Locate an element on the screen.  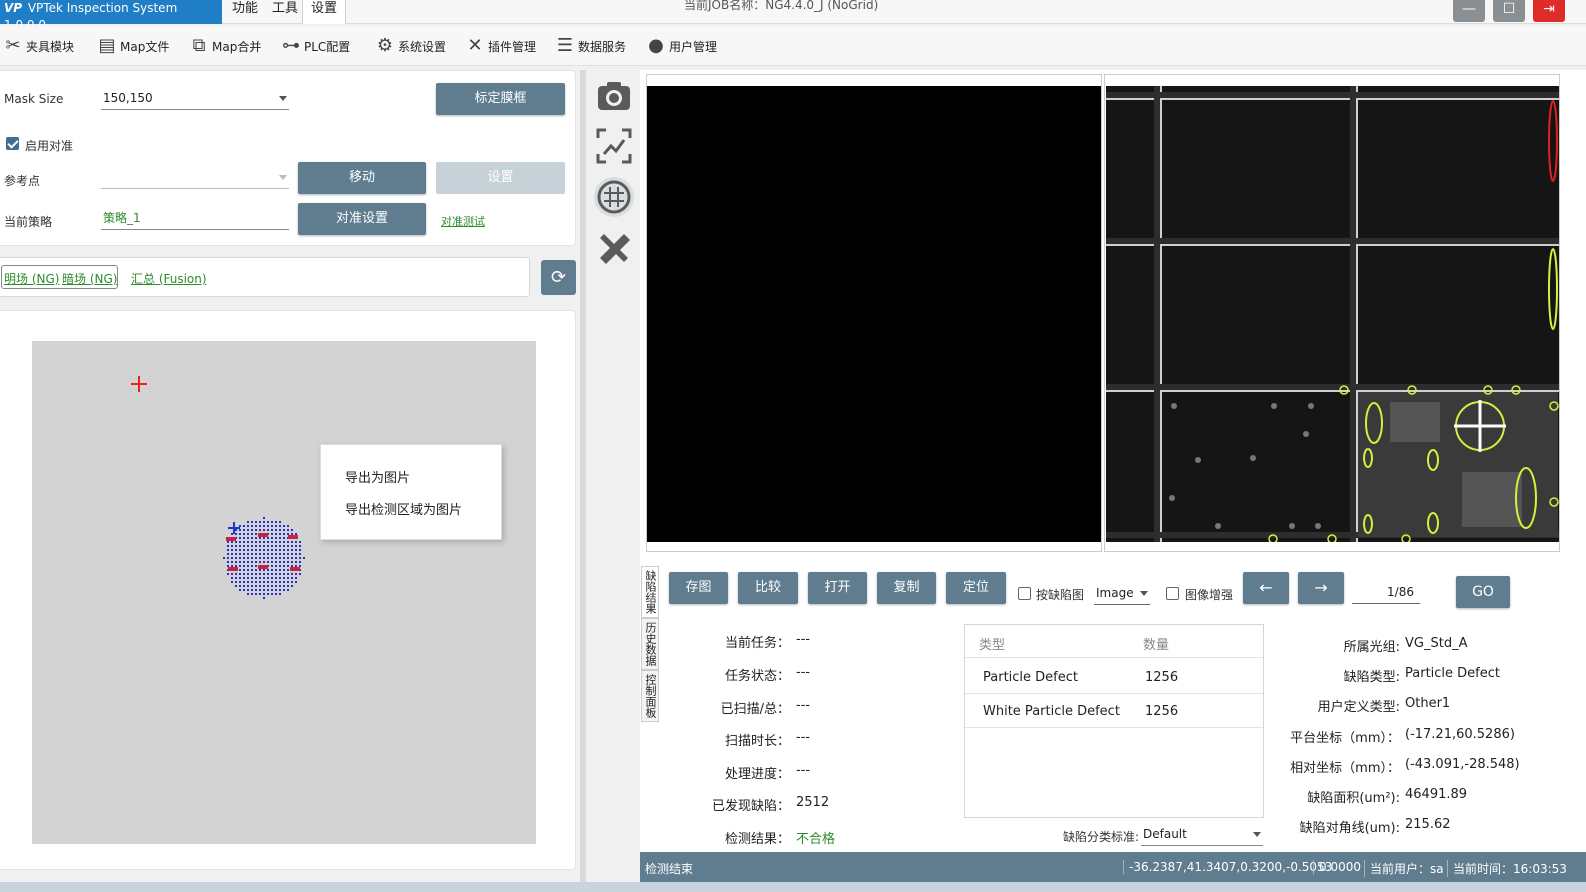
menu-tools: 工具 is located at coordinates (285, 12).